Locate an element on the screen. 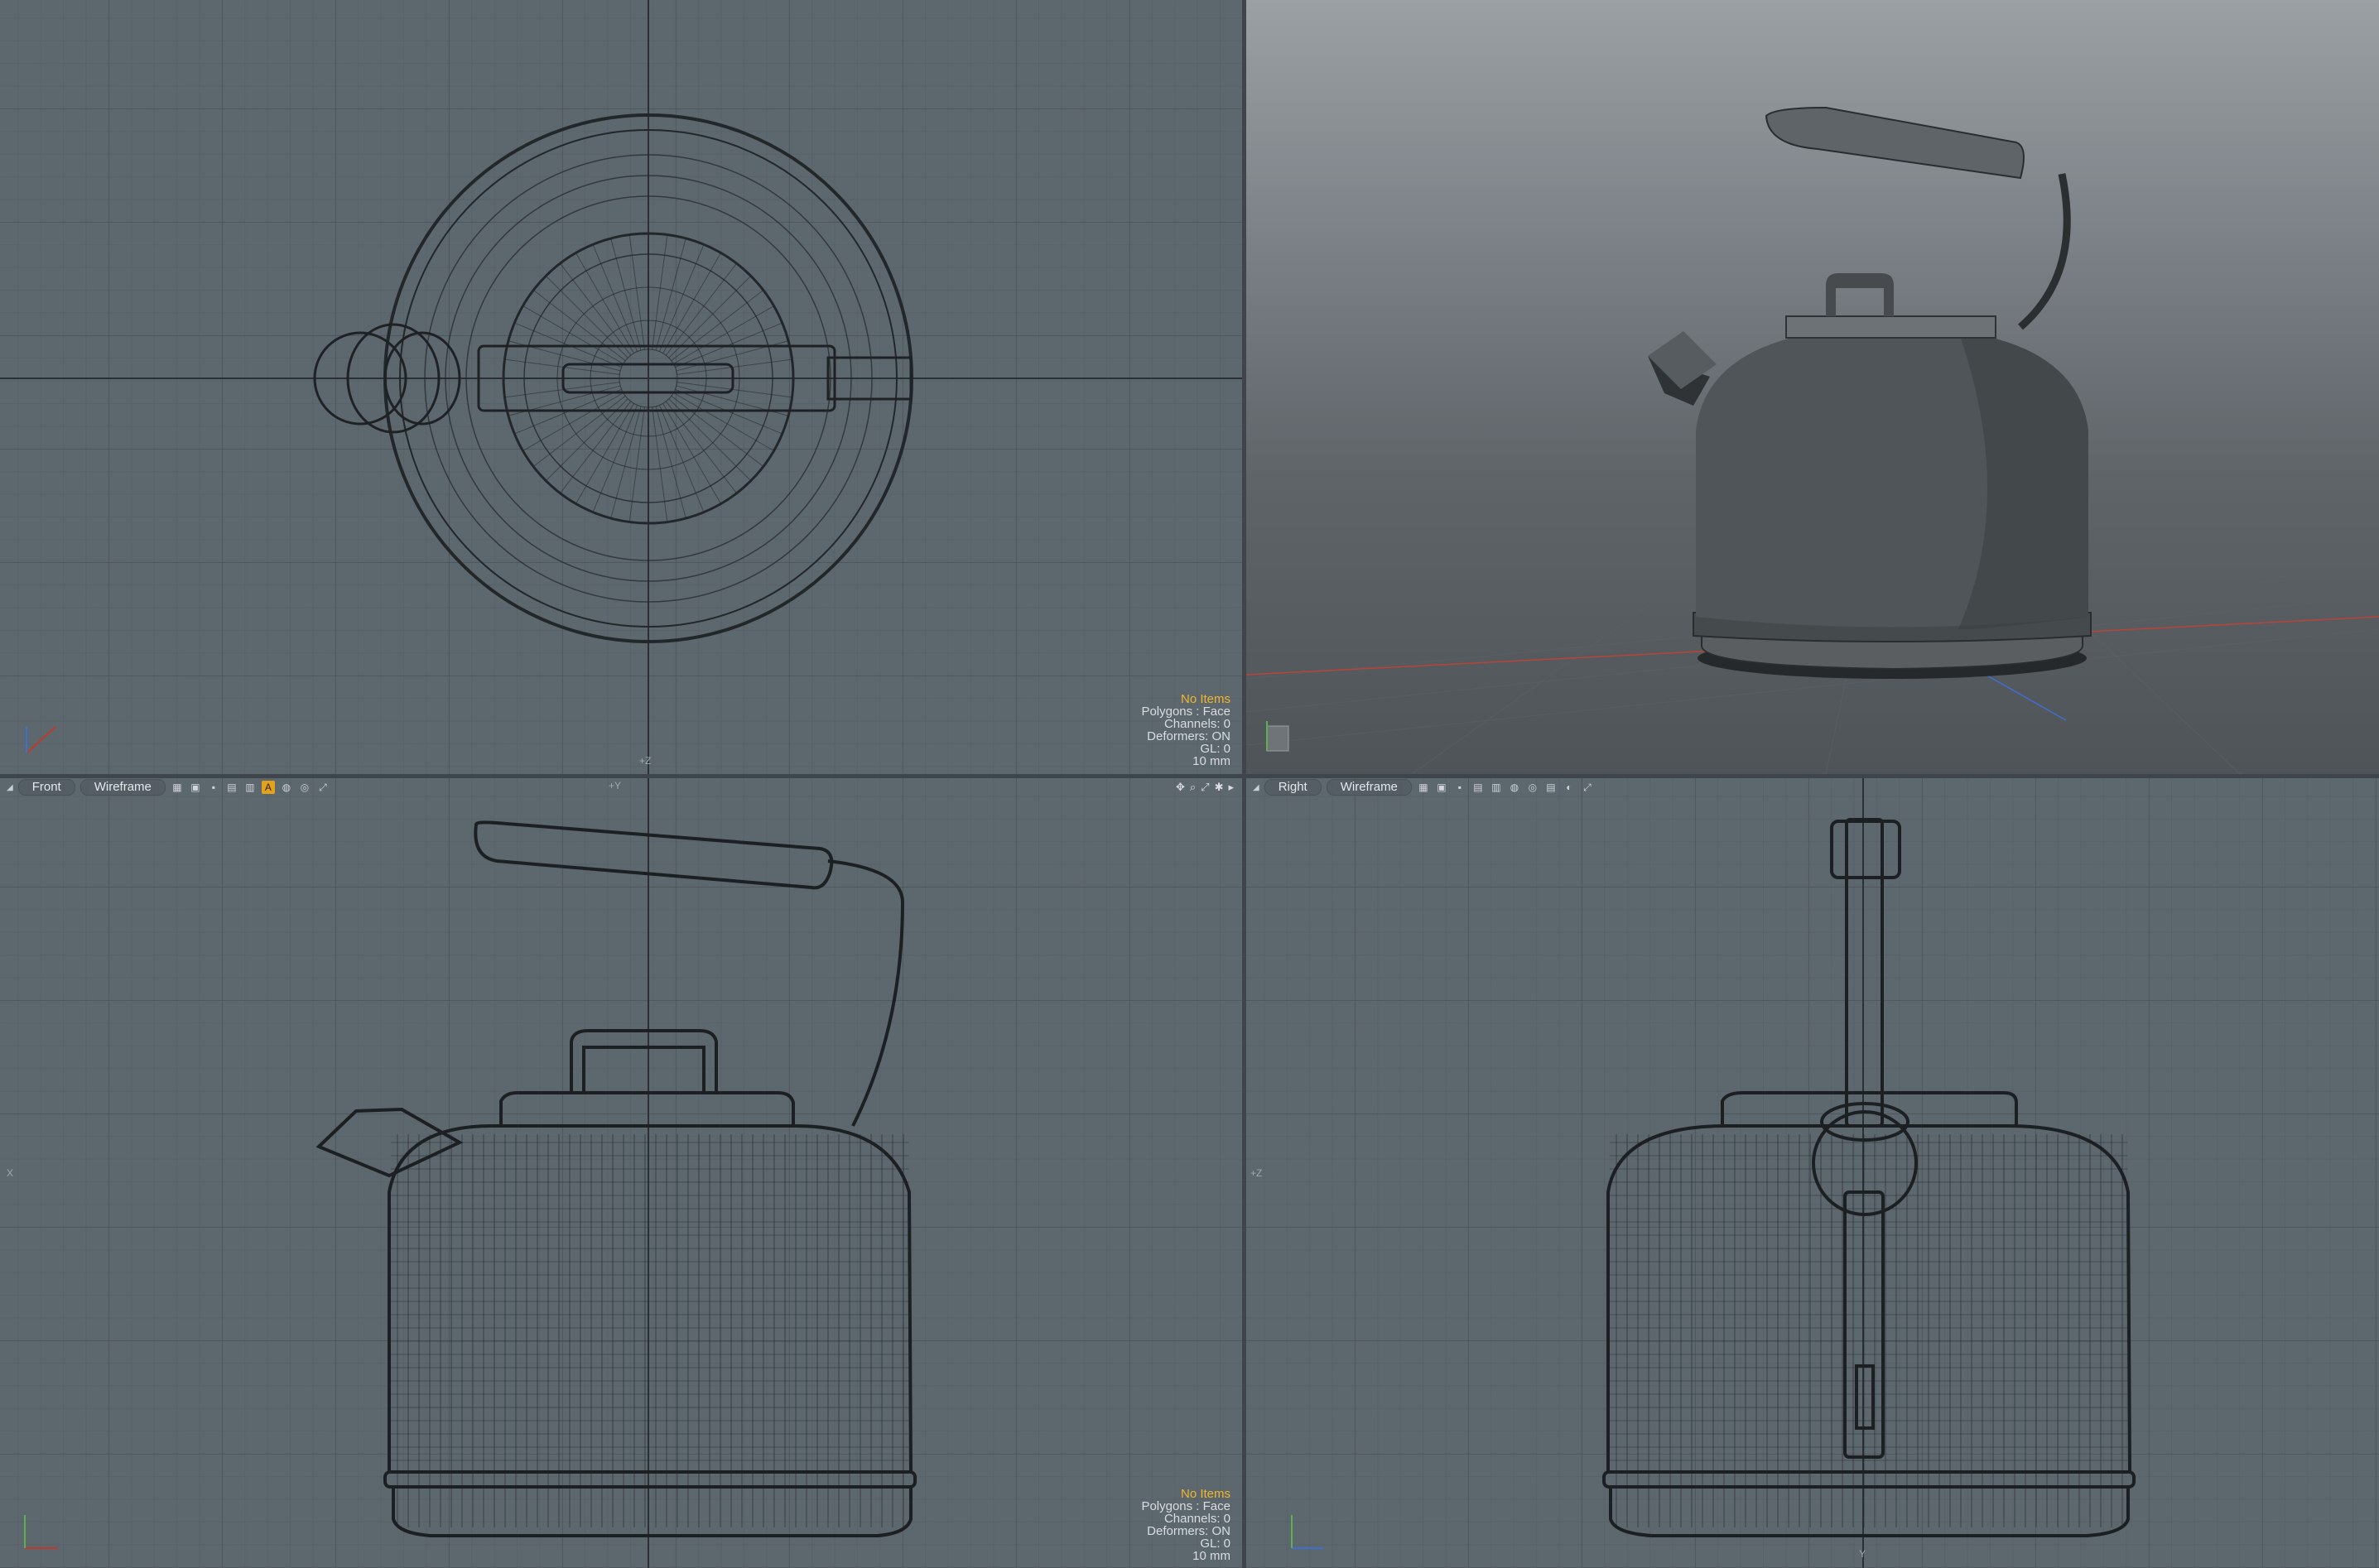 The image size is (2379, 1568). axis-label: X is located at coordinates (10, 1173).